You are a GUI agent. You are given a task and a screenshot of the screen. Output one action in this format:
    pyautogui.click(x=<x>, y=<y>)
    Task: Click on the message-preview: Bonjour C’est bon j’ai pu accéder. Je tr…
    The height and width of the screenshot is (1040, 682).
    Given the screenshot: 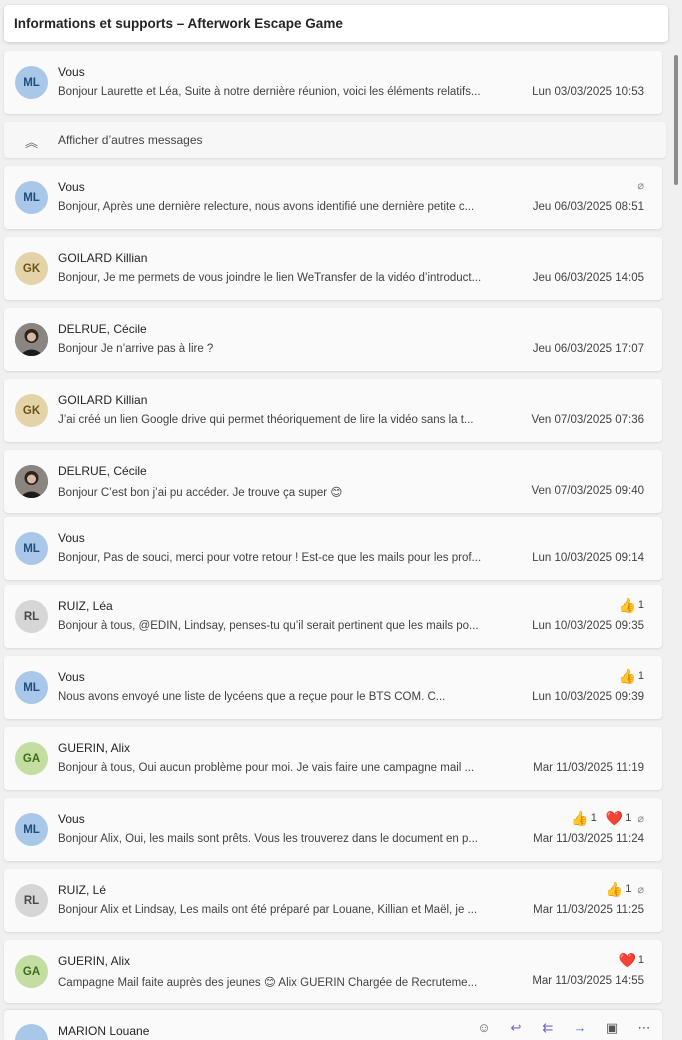 What is the action you would take?
    pyautogui.click(x=200, y=493)
    